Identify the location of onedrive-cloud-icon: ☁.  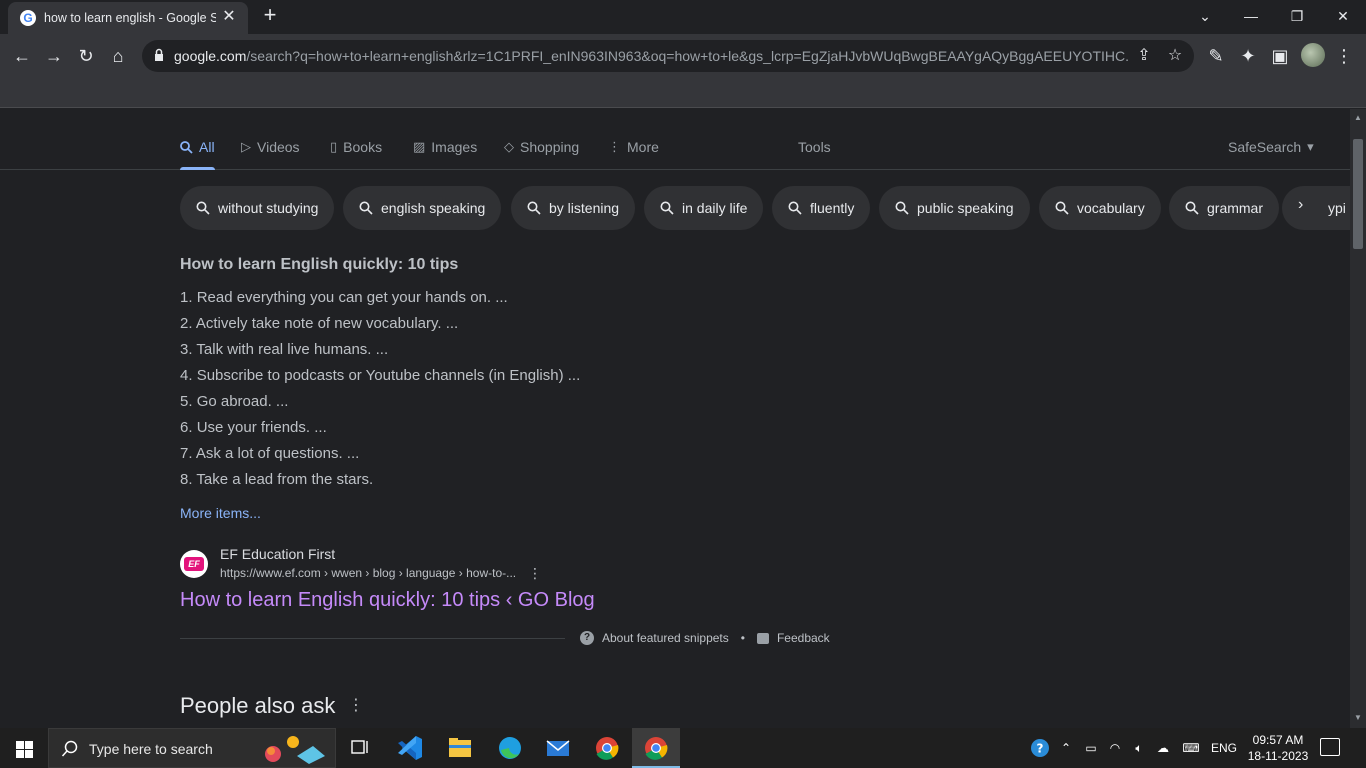
(1163, 748).